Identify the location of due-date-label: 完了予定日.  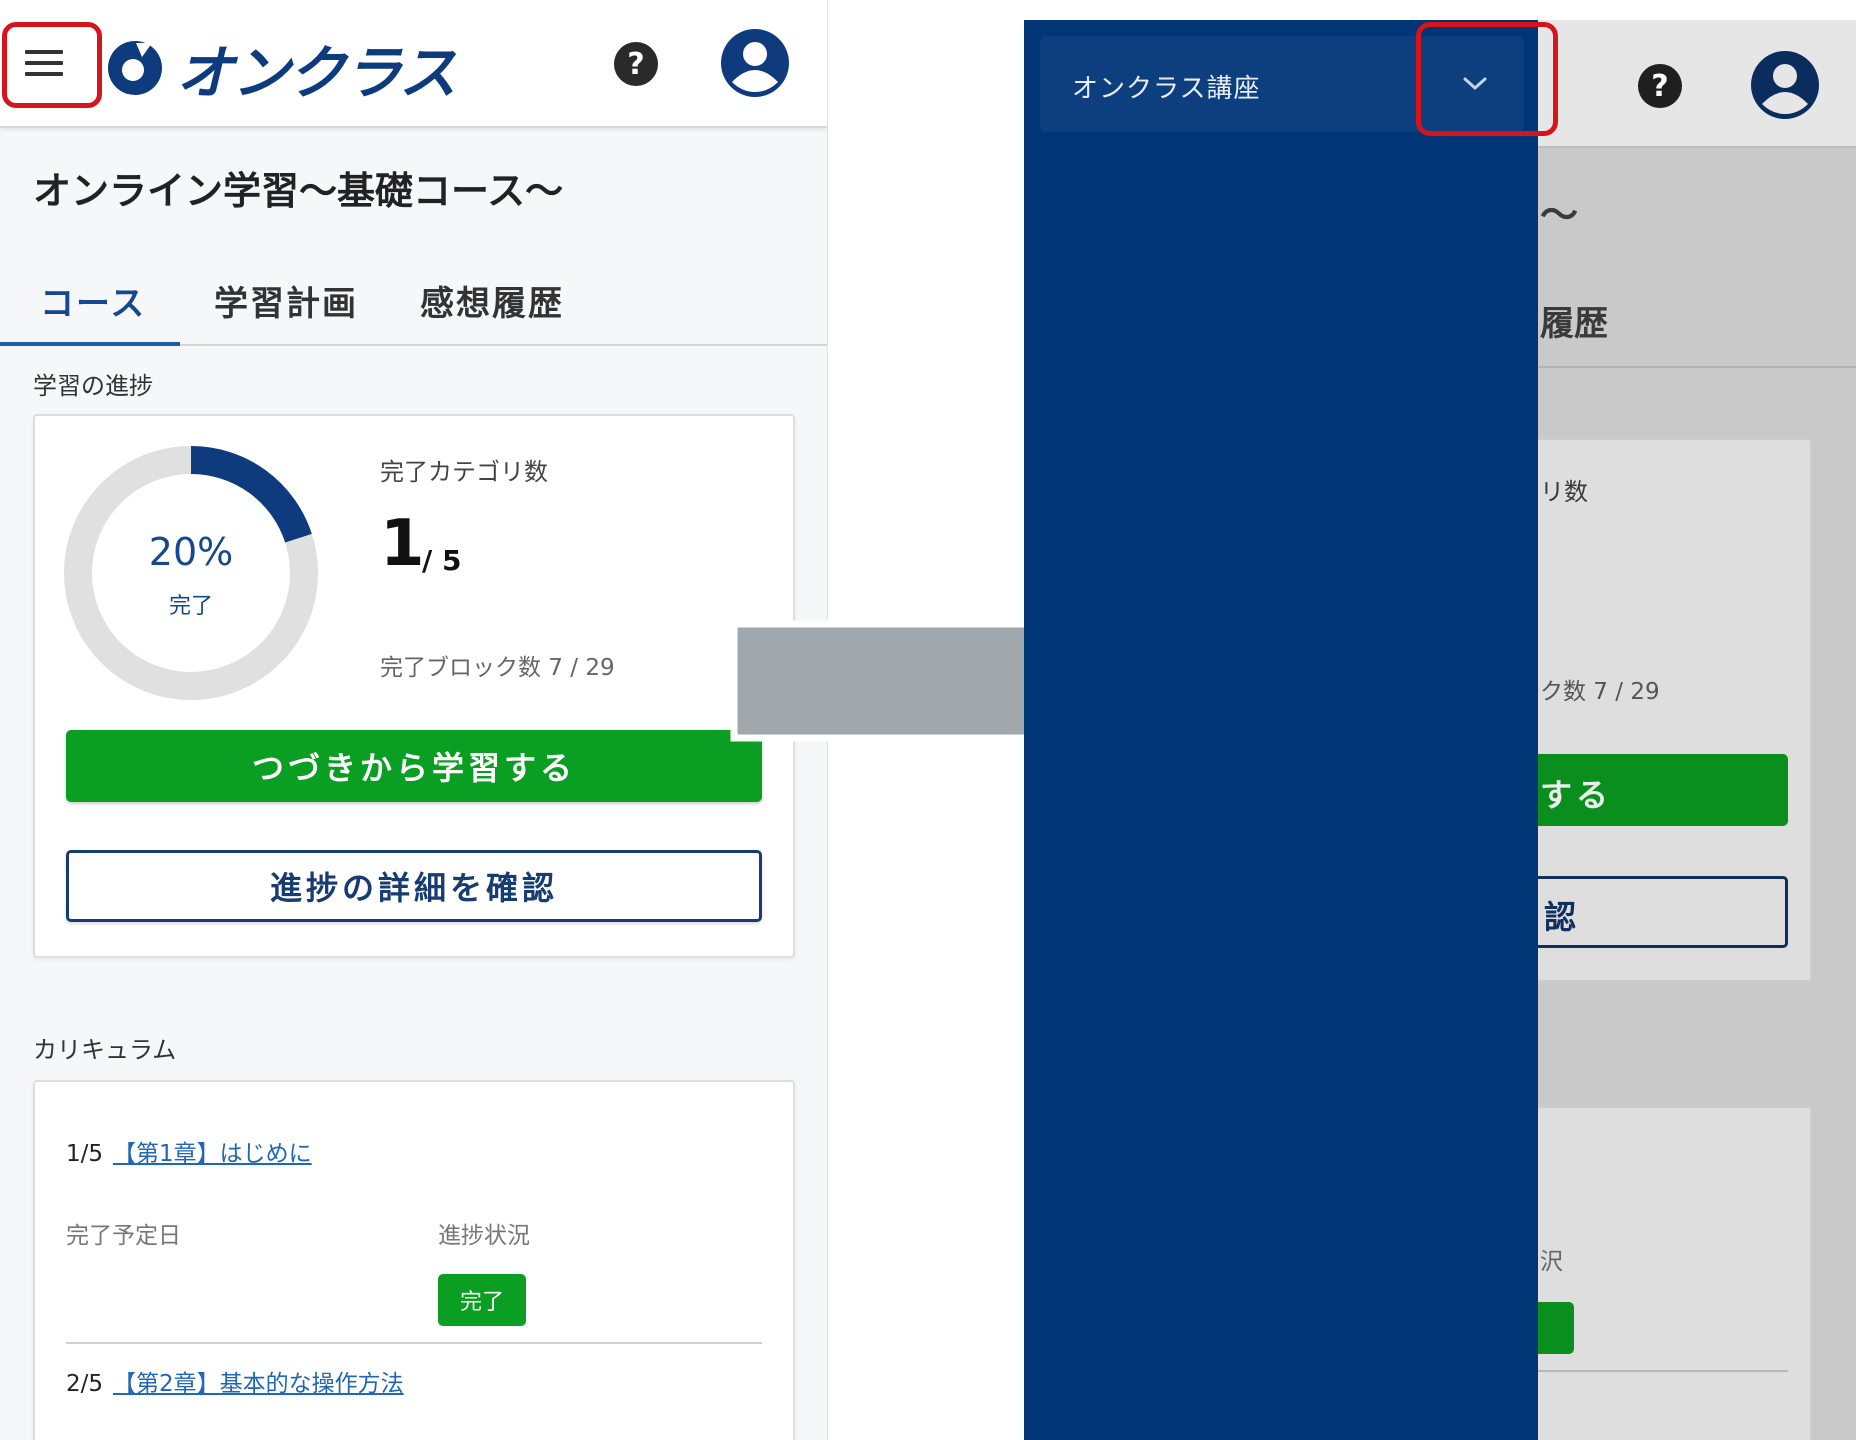
(123, 1236).